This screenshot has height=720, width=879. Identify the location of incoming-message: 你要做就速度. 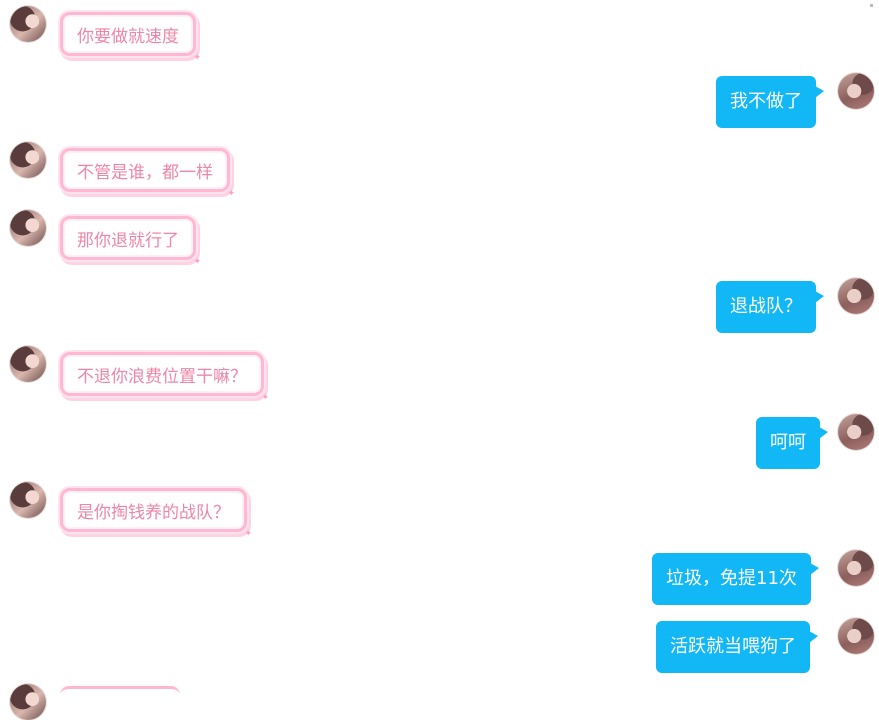
(130, 37).